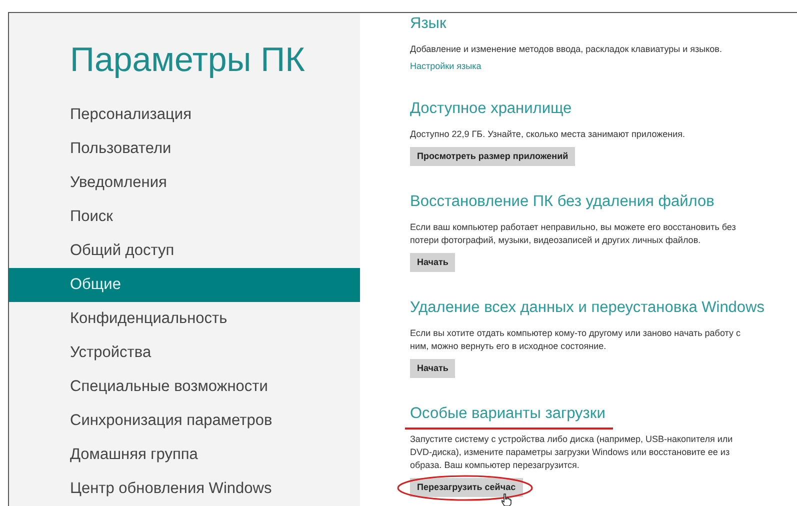 This screenshot has width=797, height=506. Describe the element at coordinates (548, 134) in the screenshot. I see `section-description: Доступно 22,9 ГБ. Узнайте, сколько места занимают приложения.` at that location.